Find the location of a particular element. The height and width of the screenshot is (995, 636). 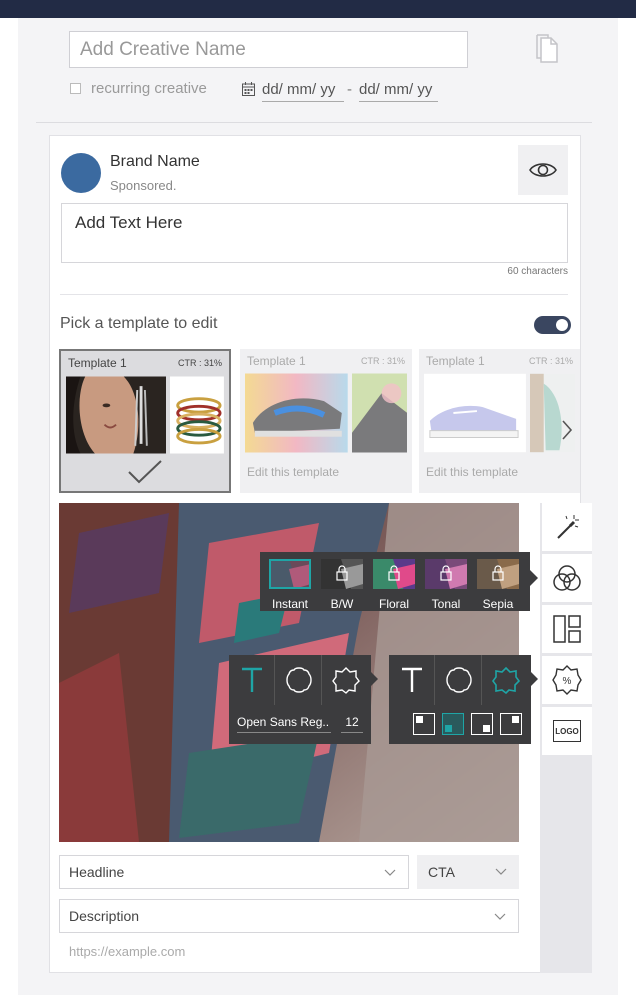

headline-select: Headline is located at coordinates (234, 872).